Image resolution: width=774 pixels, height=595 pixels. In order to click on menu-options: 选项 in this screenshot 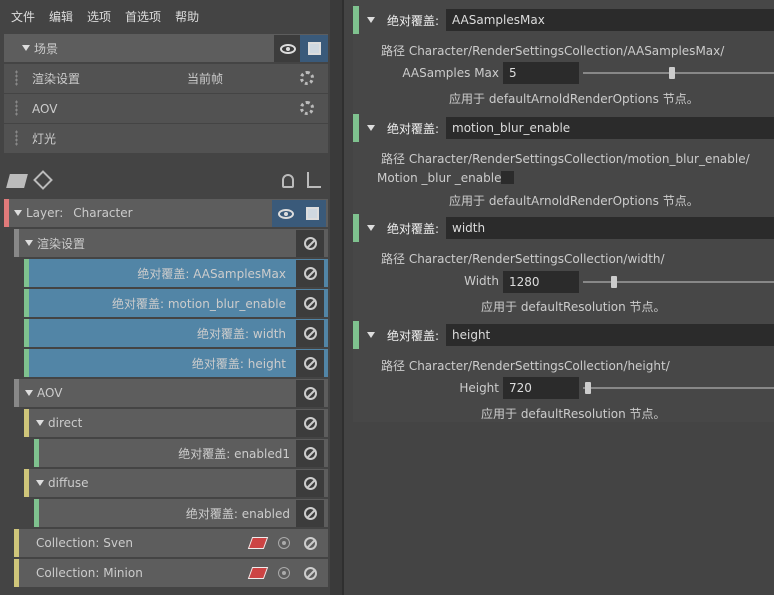, I will do `click(99, 16)`.